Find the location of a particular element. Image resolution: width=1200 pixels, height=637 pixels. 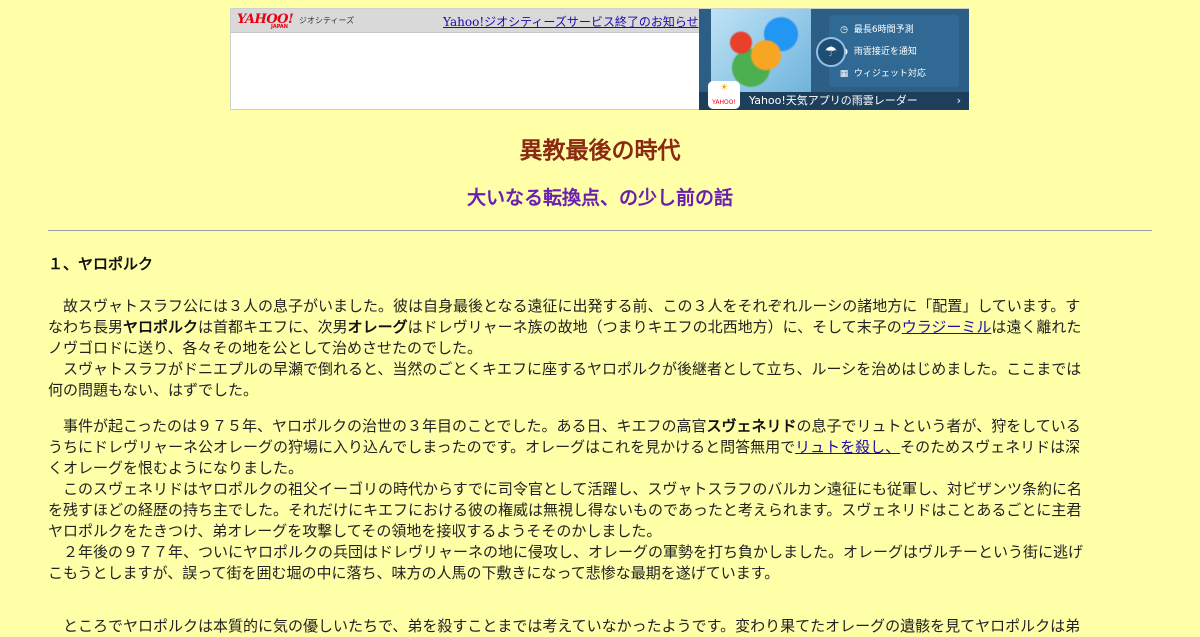

weather-app-icon: ☀ YAHOO! is located at coordinates (724, 95).